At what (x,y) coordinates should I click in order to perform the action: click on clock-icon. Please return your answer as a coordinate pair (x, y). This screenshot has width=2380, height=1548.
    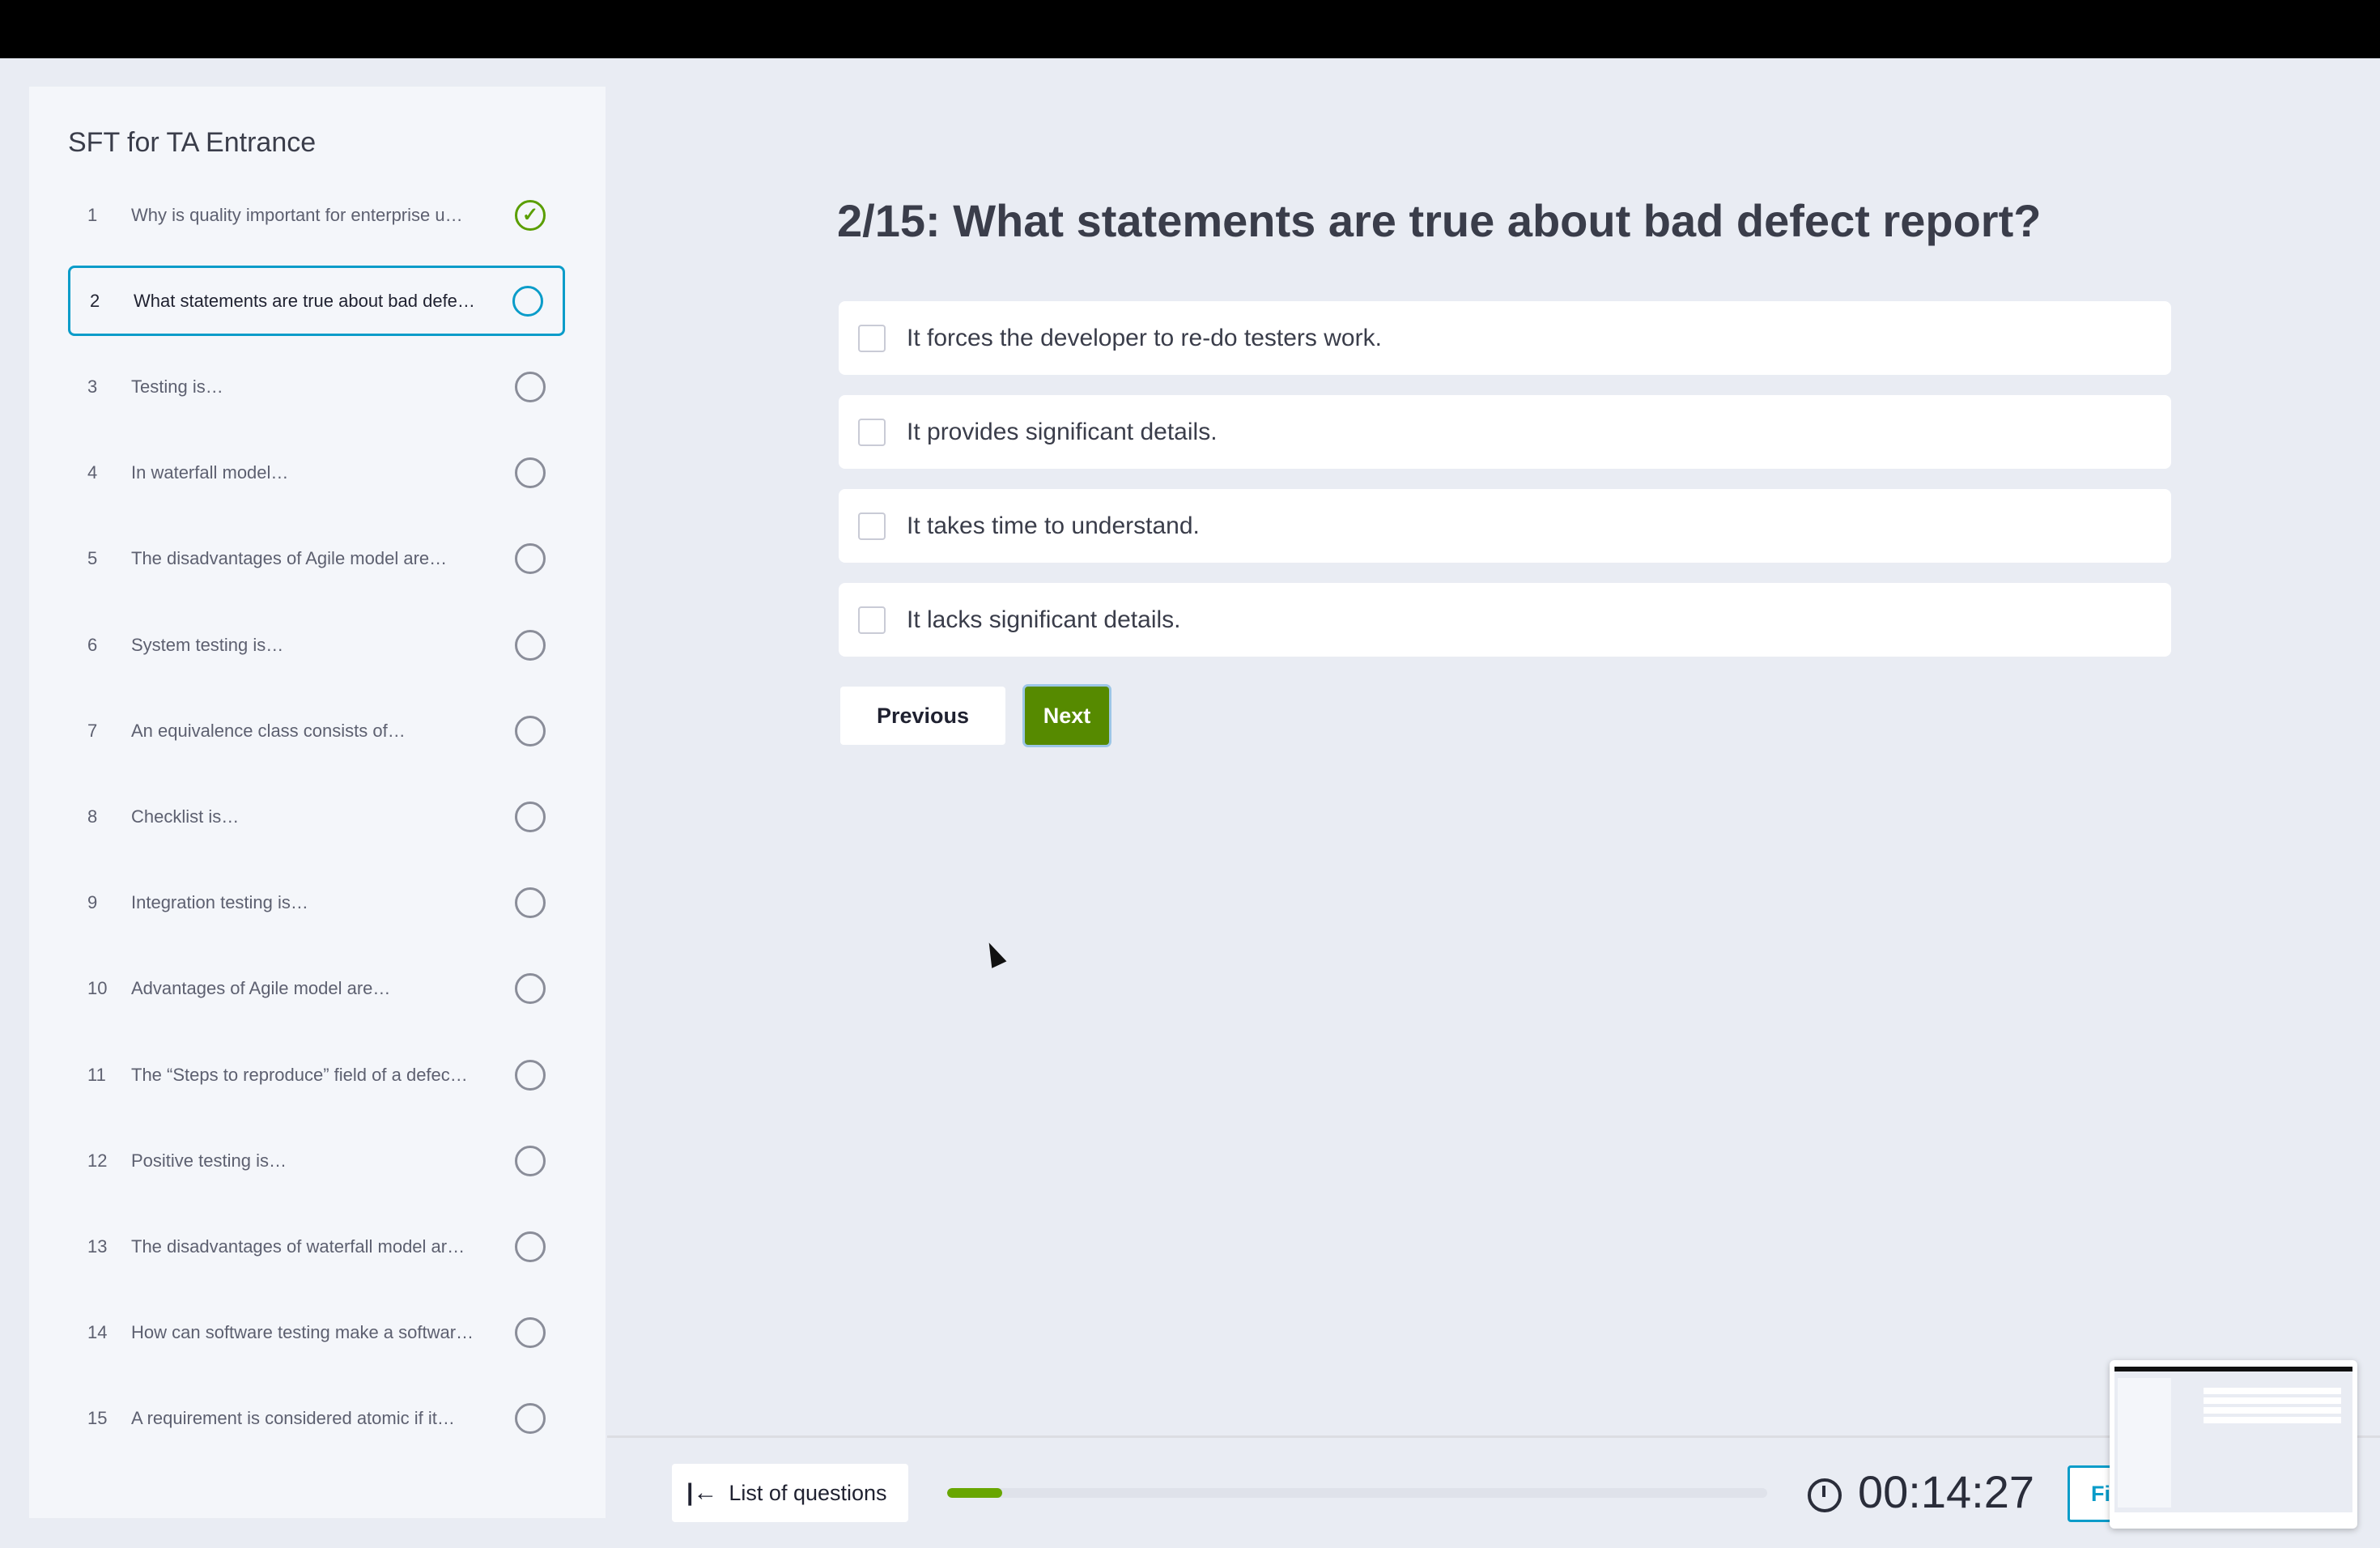
    Looking at the image, I should click on (1825, 1495).